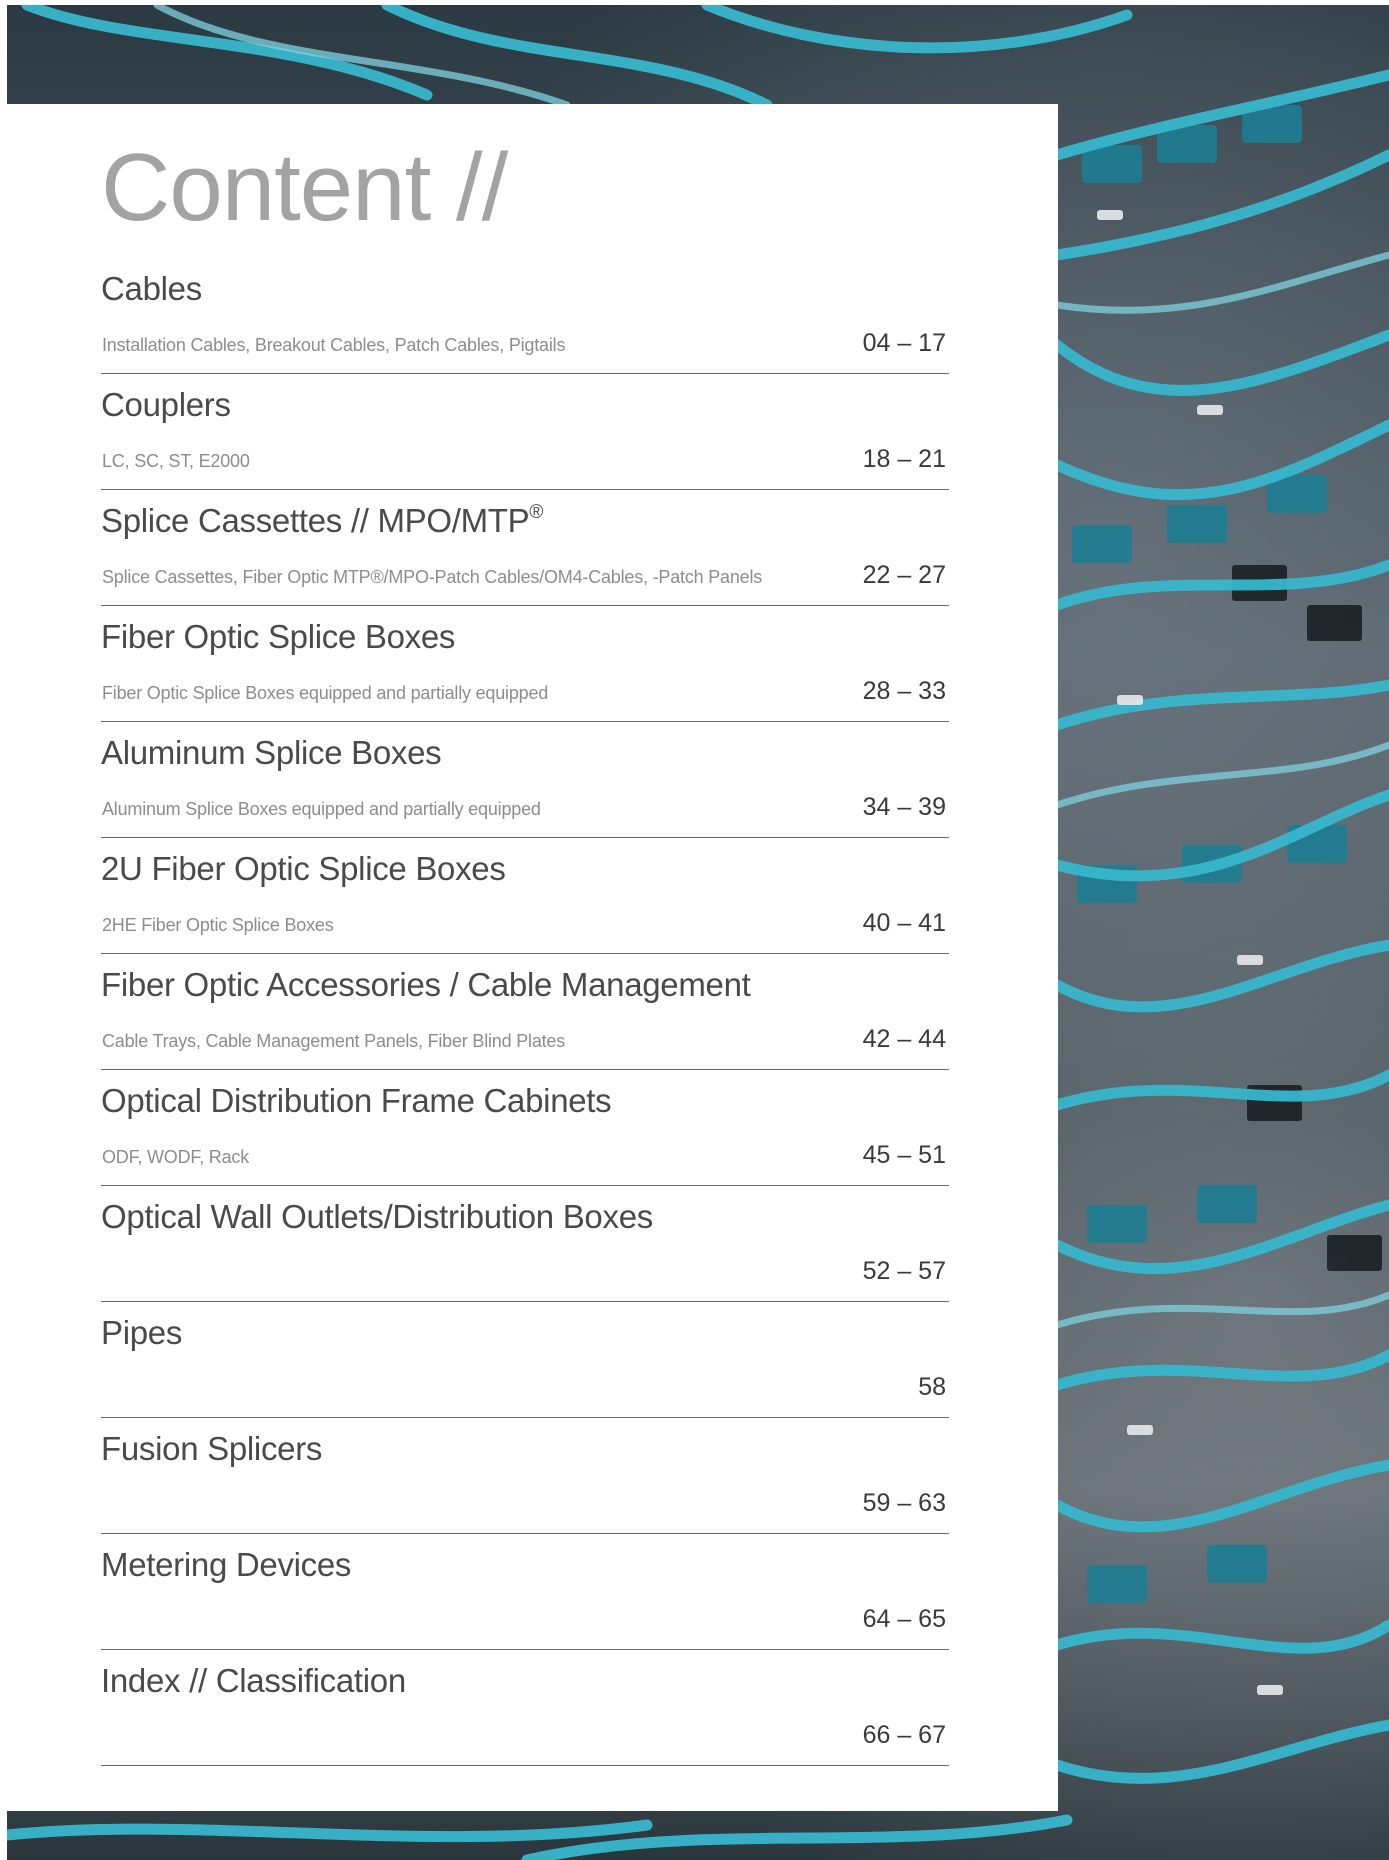  What do you see at coordinates (904, 1735) in the screenshot?
I see `toc-entry-pages: 66 – 67` at bounding box center [904, 1735].